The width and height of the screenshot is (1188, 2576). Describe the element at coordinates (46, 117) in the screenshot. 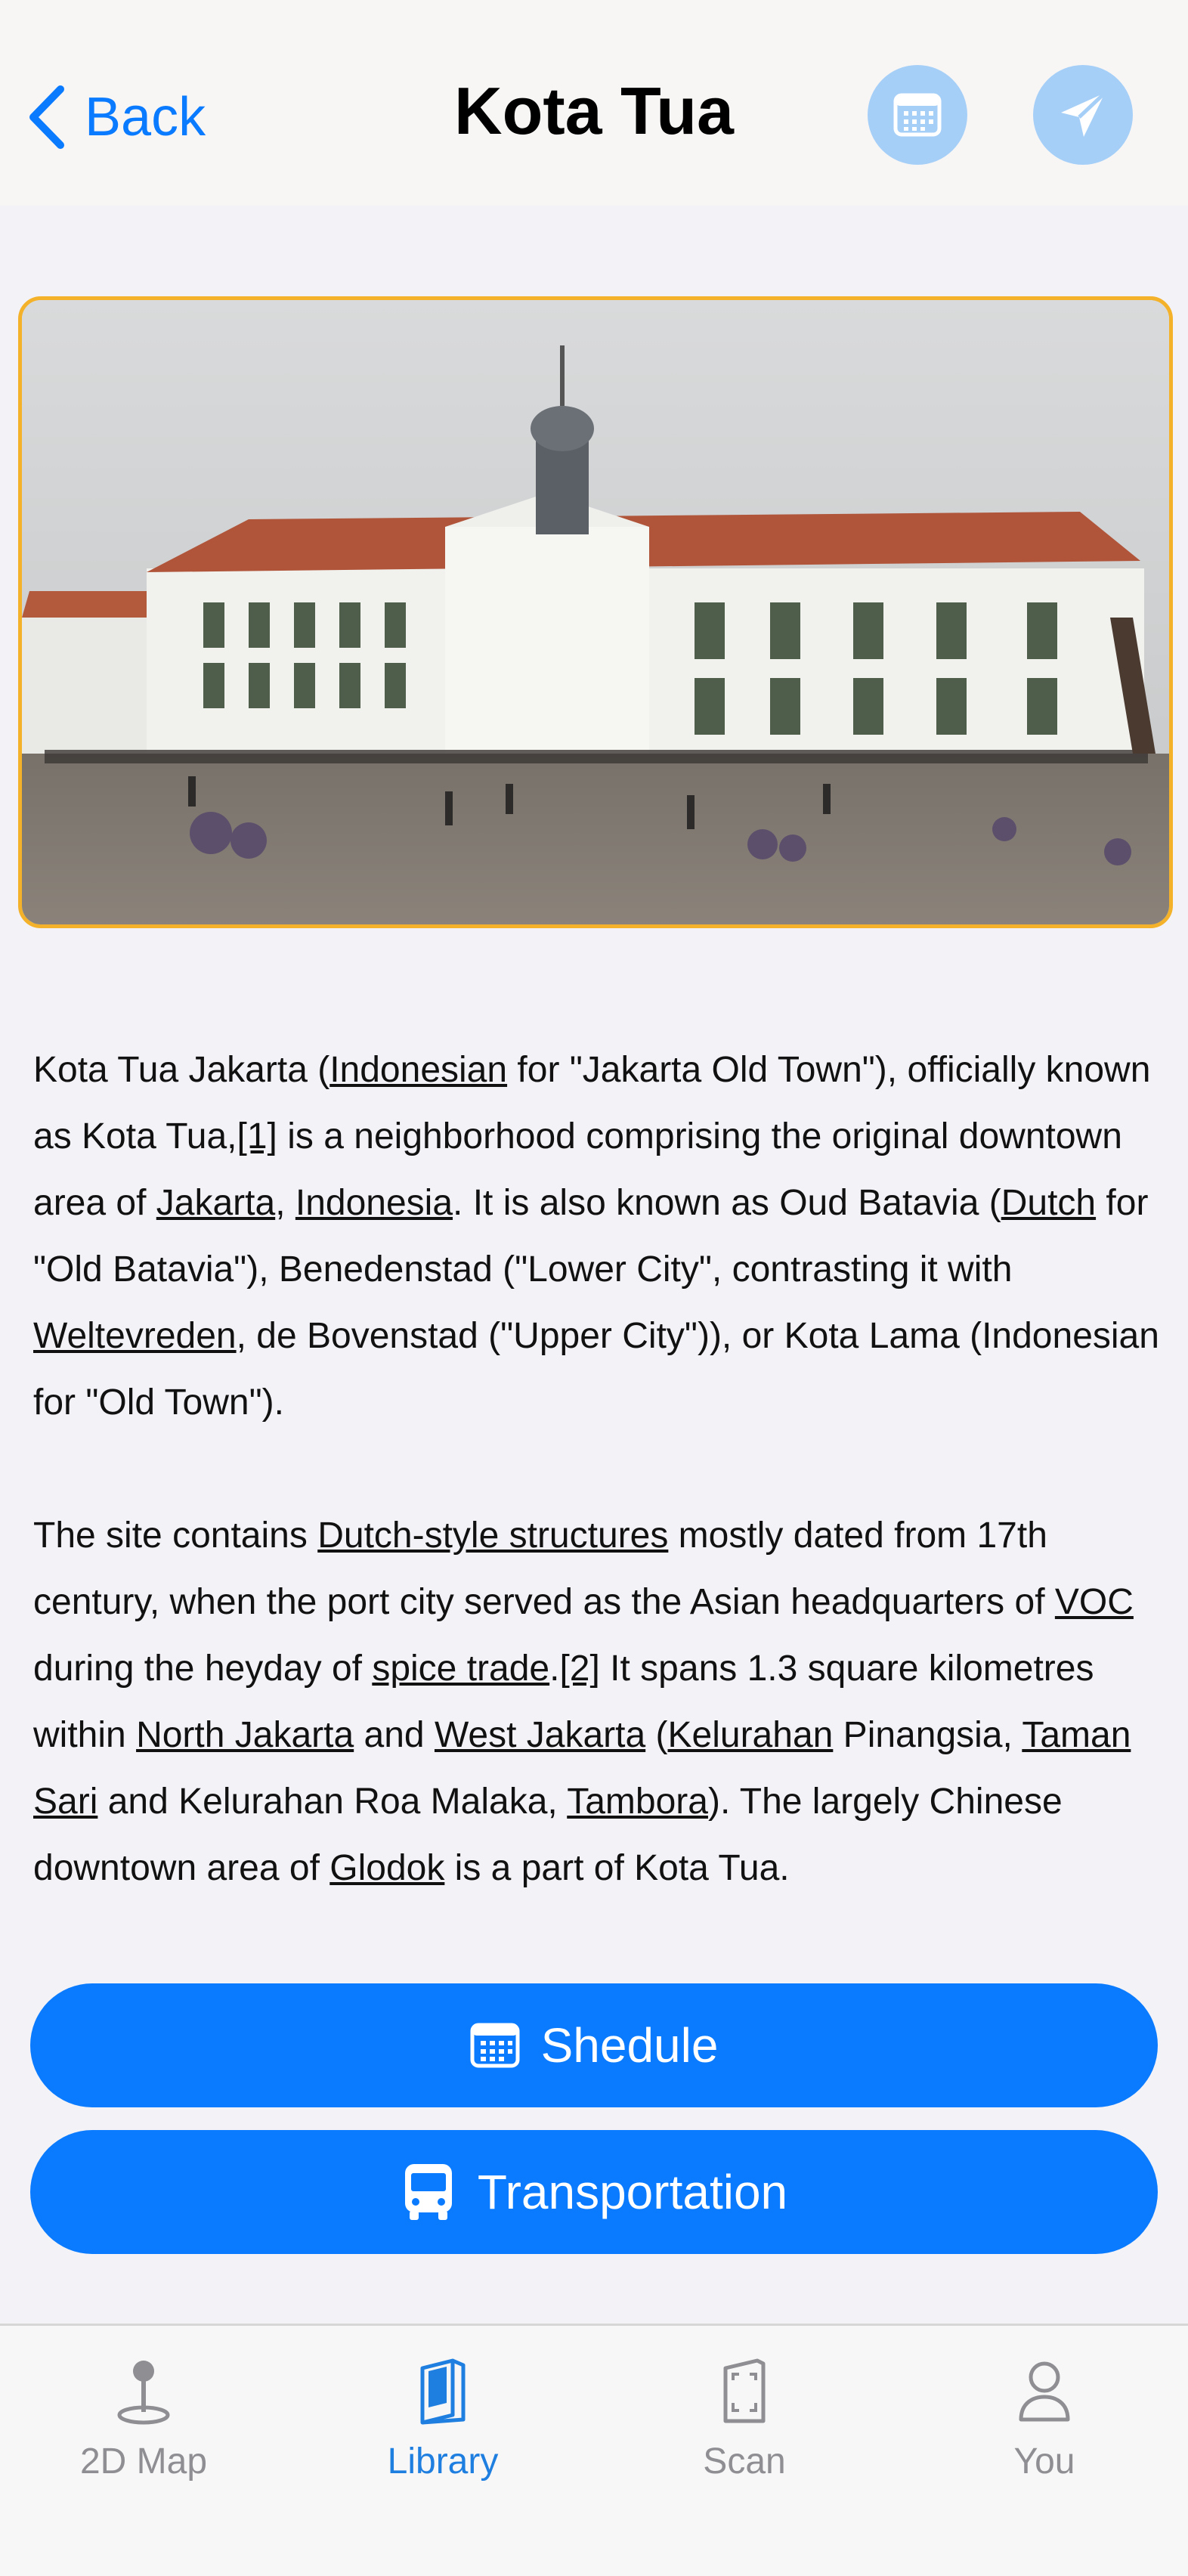

I see `chevron-left-icon` at that location.